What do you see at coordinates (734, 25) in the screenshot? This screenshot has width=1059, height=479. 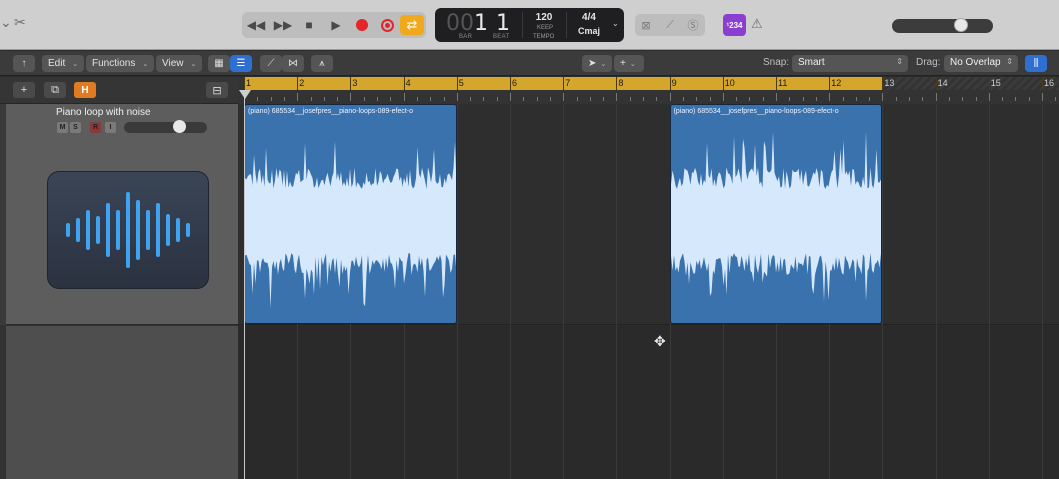 I see `count-in-button: ¹234` at bounding box center [734, 25].